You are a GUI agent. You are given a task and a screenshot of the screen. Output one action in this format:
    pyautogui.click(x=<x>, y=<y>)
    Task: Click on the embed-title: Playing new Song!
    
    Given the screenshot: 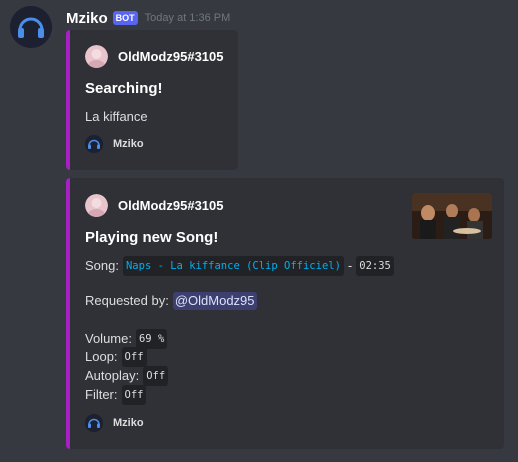 What is the action you would take?
    pyautogui.click(x=152, y=237)
    